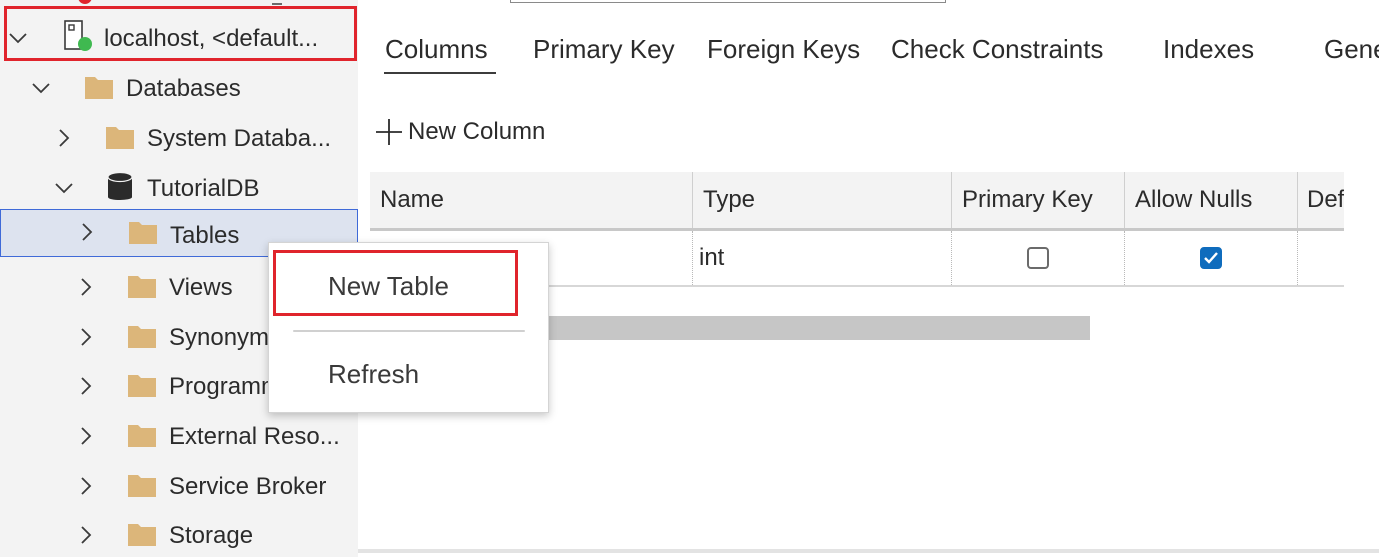 This screenshot has width=1379, height=557. I want to click on active-tab-indicator, so click(440, 73).